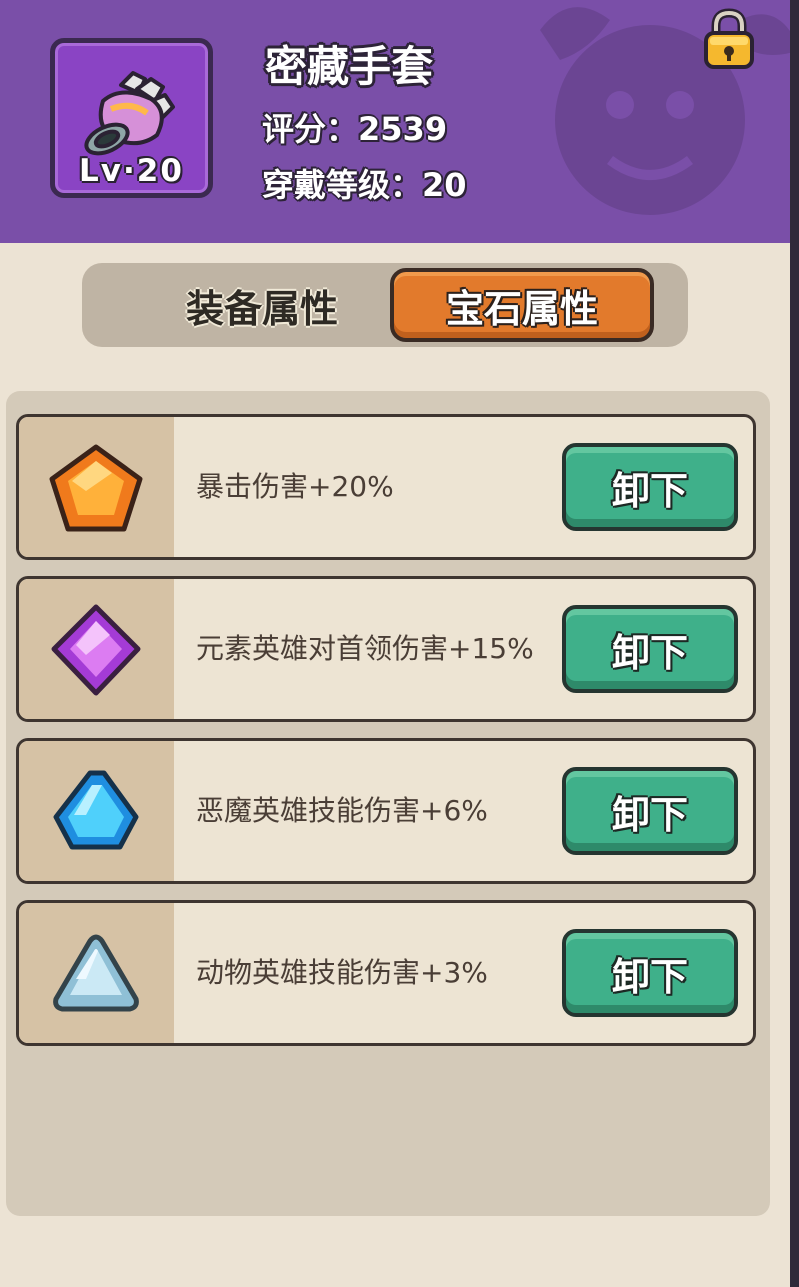  I want to click on purple-diamond-gem-icon, so click(96, 650).